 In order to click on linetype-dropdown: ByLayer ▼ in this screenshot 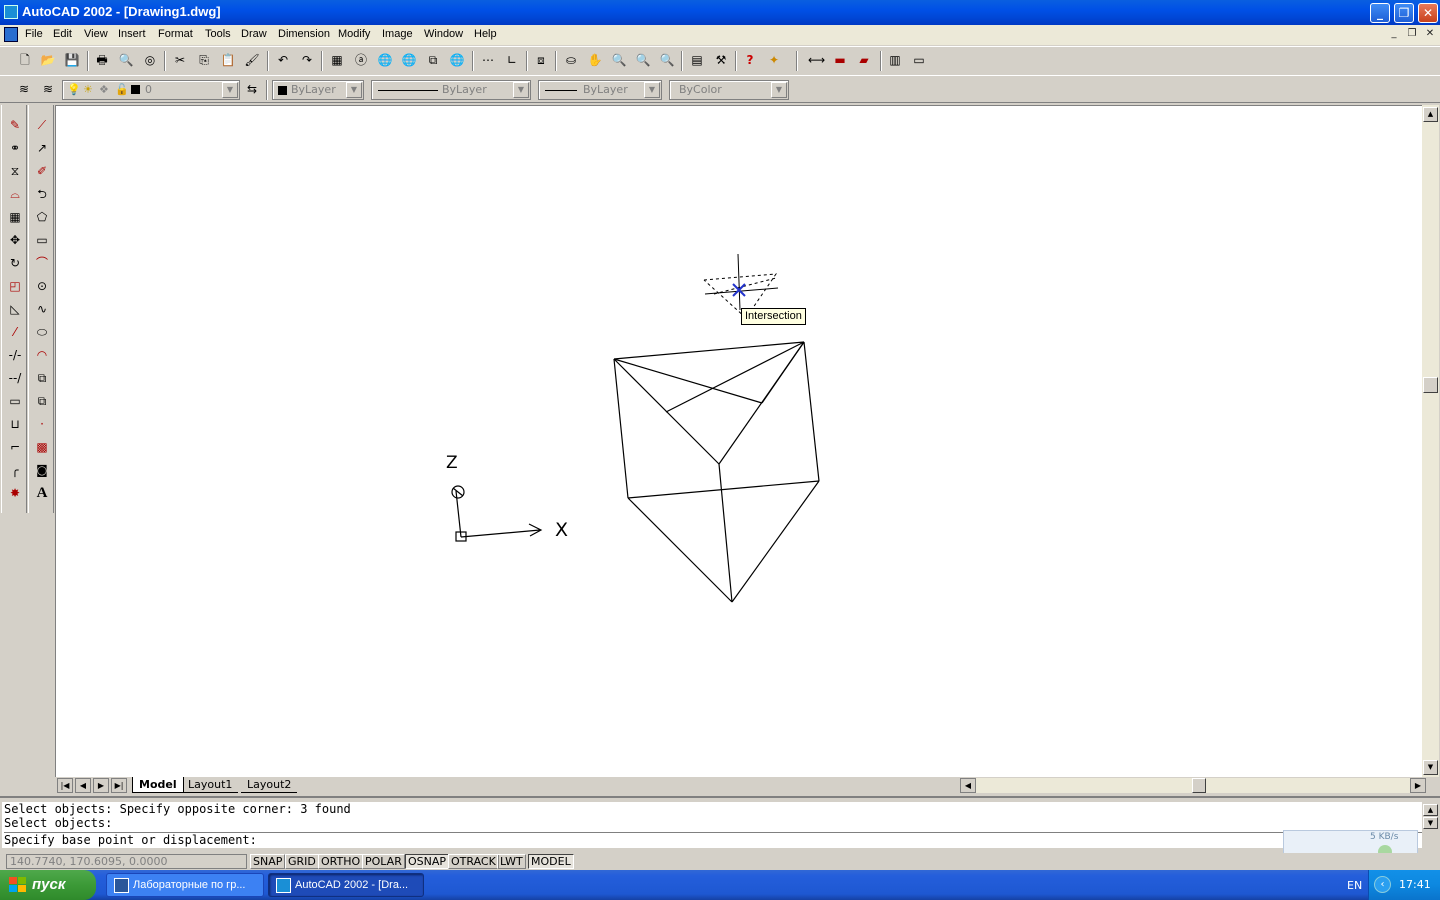, I will do `click(451, 90)`.